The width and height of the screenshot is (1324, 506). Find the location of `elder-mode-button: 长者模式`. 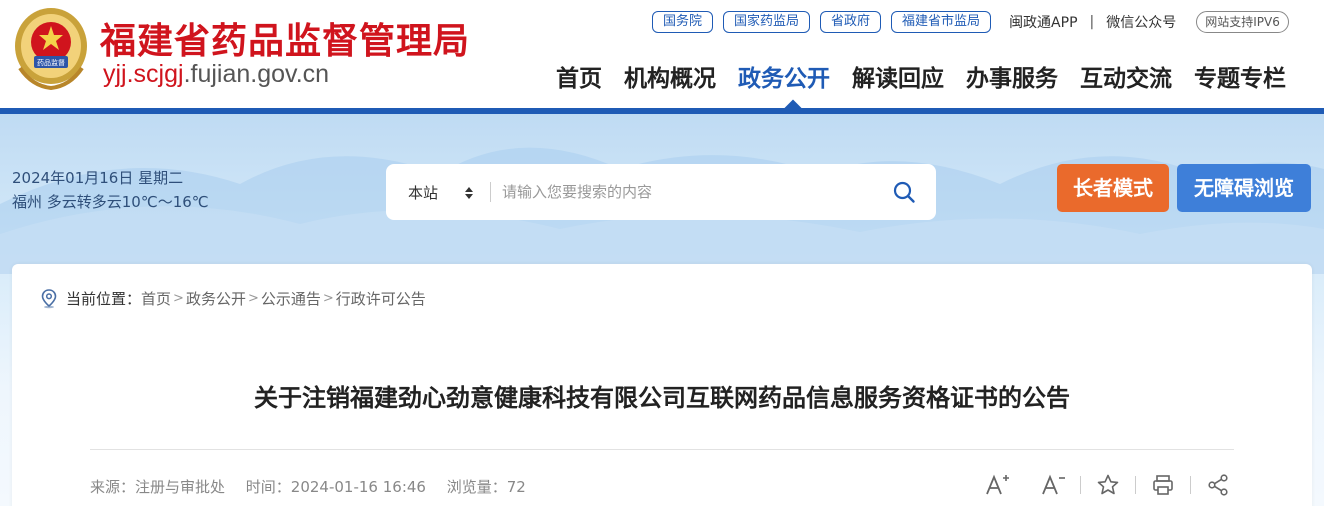

elder-mode-button: 长者模式 is located at coordinates (1113, 188).